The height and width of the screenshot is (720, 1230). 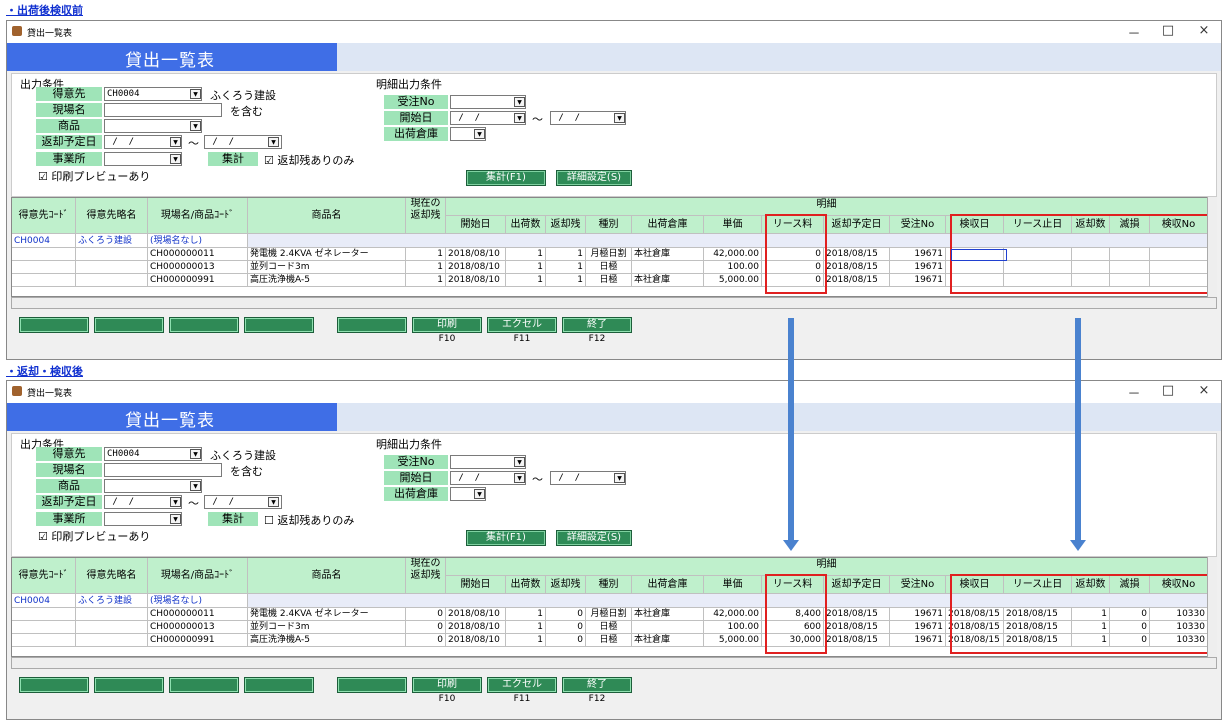 I want to click on cell-name: 発電機 2.4KVA ゼネレーター, so click(x=327, y=254).